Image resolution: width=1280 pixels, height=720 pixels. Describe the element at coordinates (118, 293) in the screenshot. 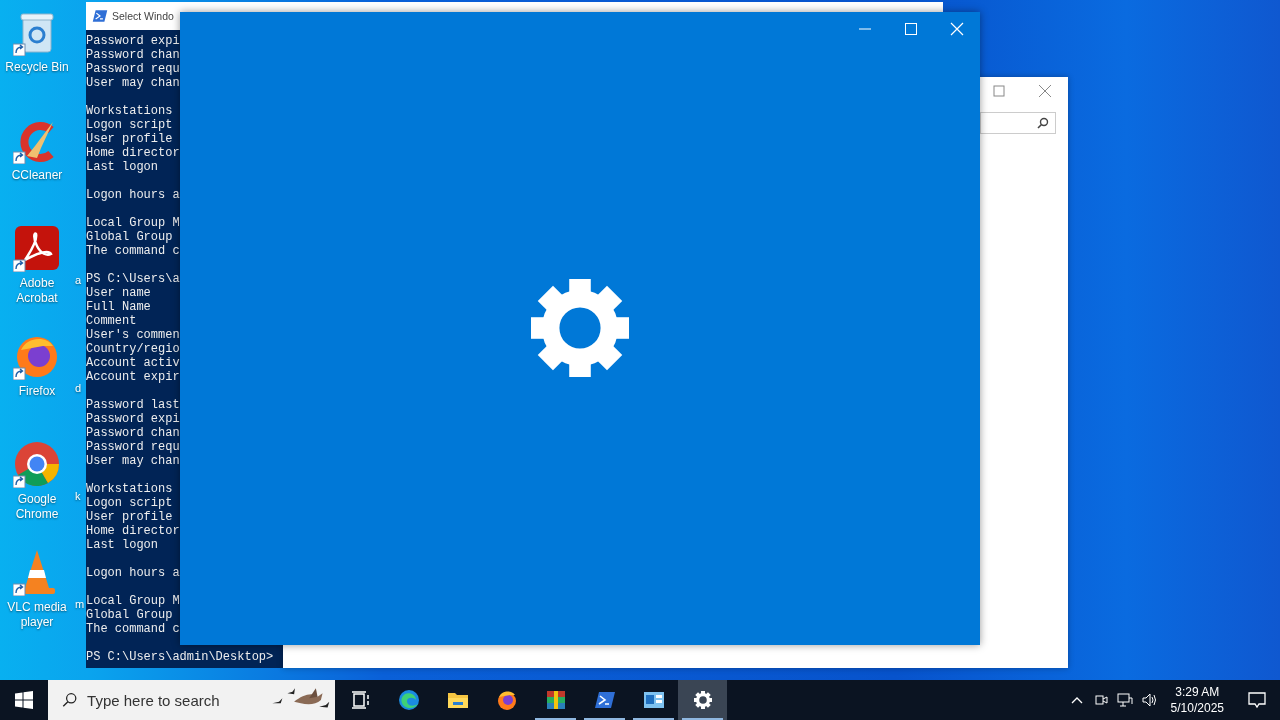

I see `terminal-line: User name` at that location.